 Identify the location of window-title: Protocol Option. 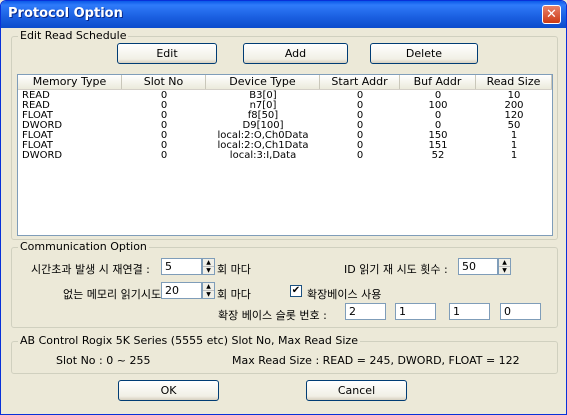
(65, 13).